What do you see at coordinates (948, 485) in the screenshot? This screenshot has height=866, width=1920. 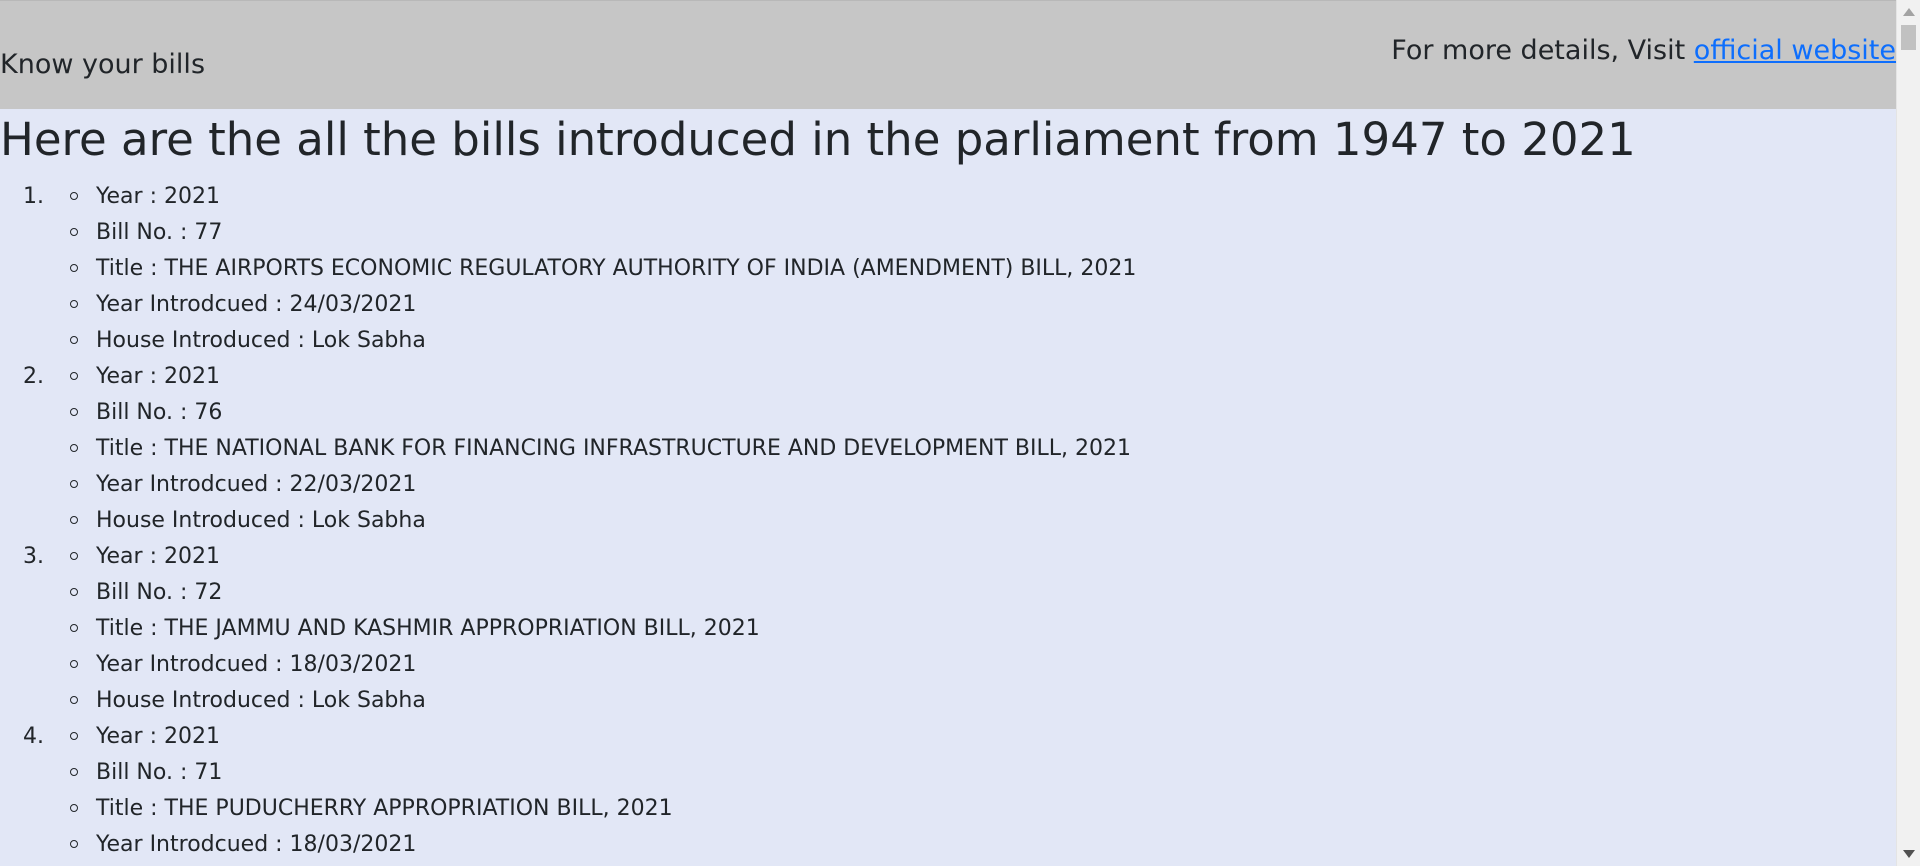 I see `bill-introduced-date: Year Introdcued : 22/03/2021` at bounding box center [948, 485].